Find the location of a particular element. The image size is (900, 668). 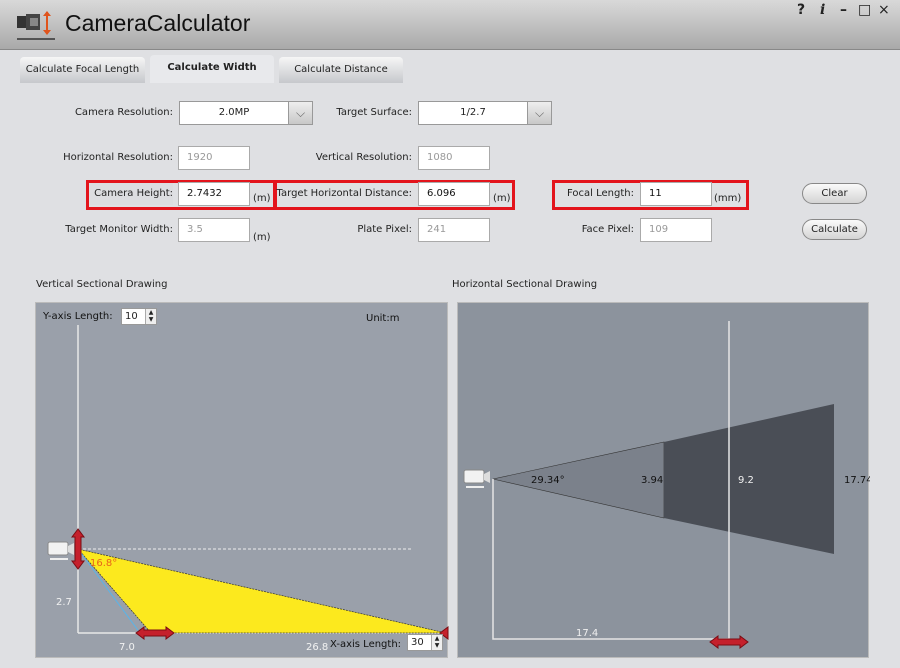

info-icon: i is located at coordinates (822, 10).